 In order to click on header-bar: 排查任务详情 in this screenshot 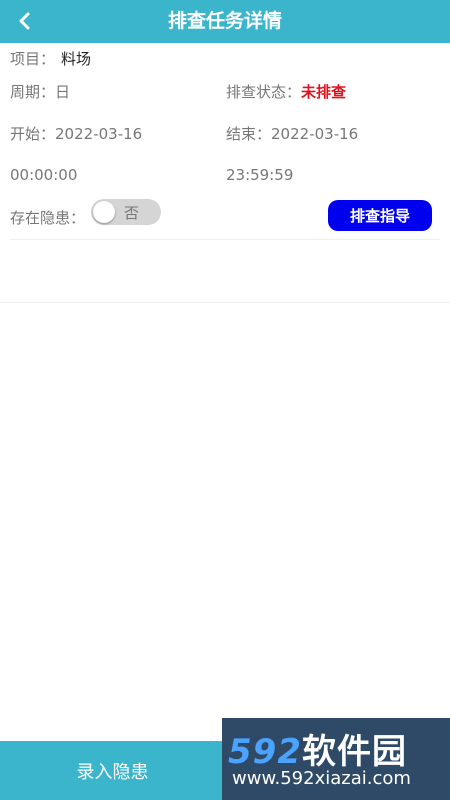, I will do `click(225, 21)`.